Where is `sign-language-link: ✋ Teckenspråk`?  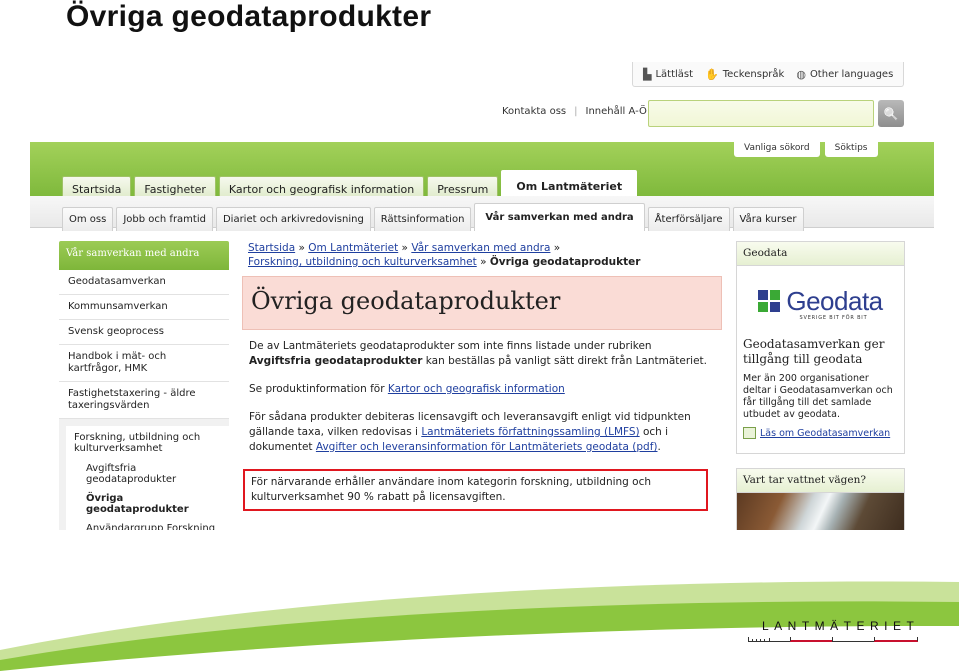 sign-language-link: ✋ Teckenspråk is located at coordinates (744, 74).